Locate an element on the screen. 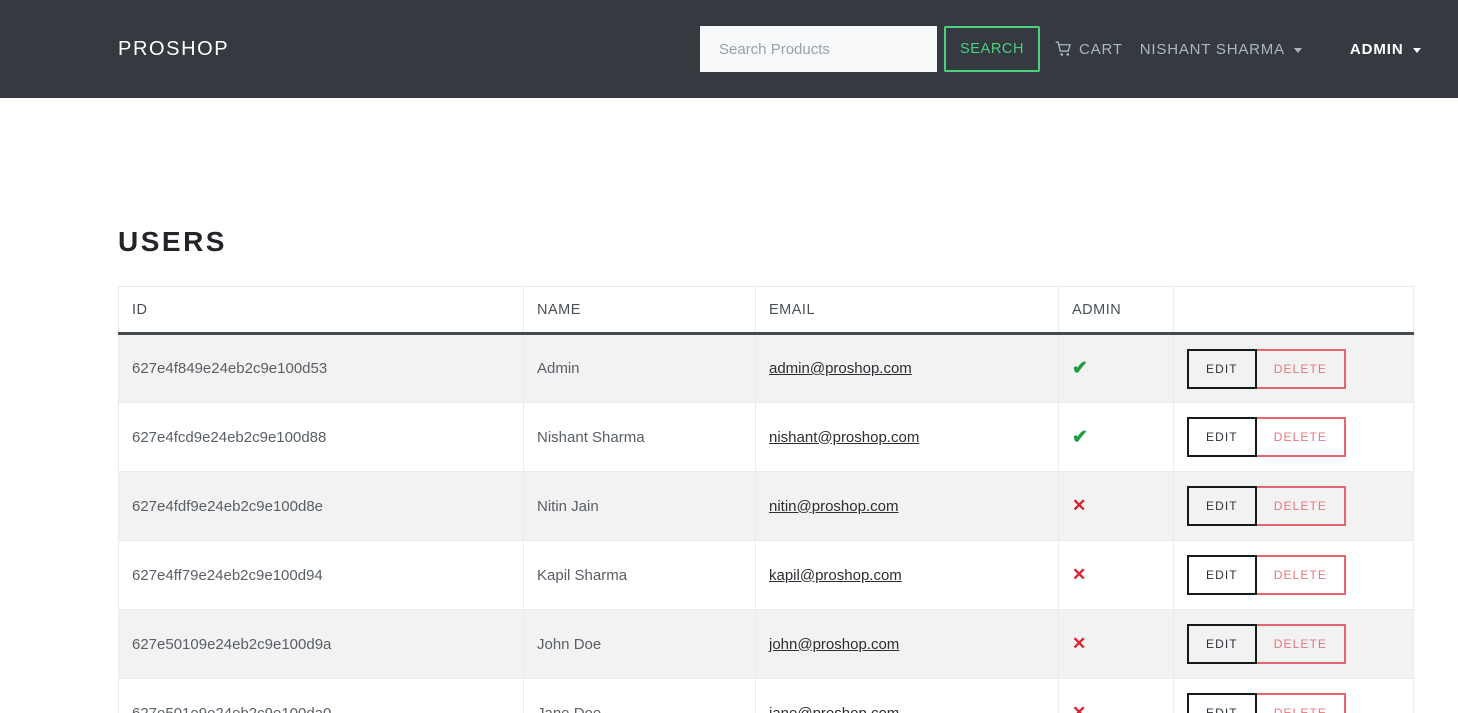 Image resolution: width=1458 pixels, height=713 pixels. email-link: kapil@proshop.com is located at coordinates (835, 575).